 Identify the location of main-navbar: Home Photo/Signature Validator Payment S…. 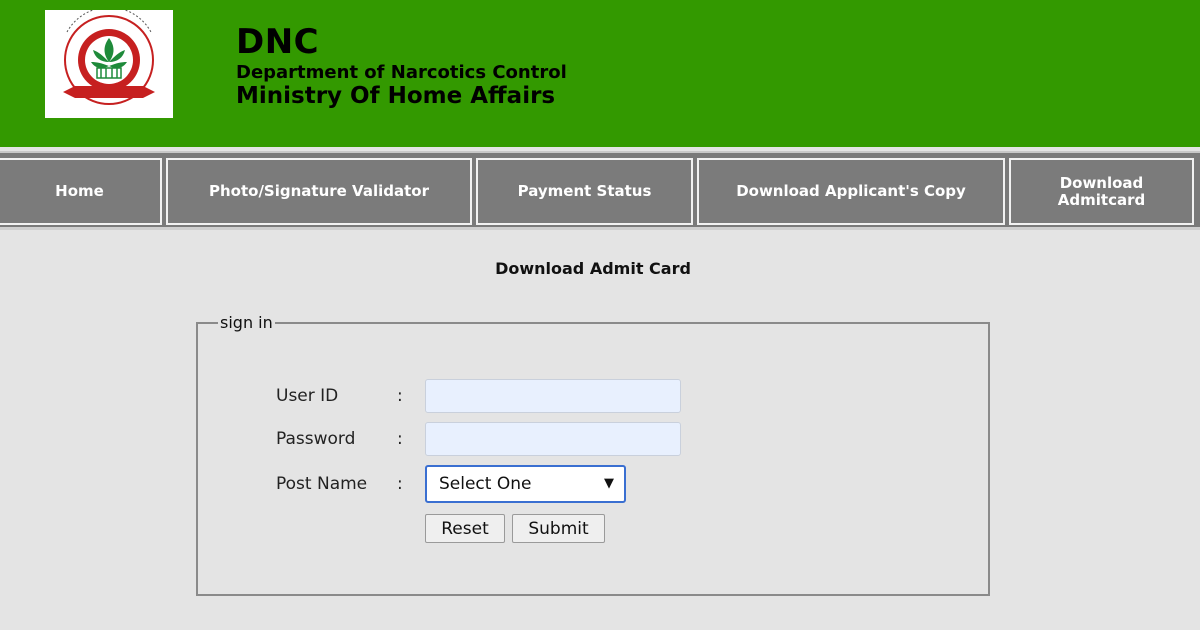
(600, 190).